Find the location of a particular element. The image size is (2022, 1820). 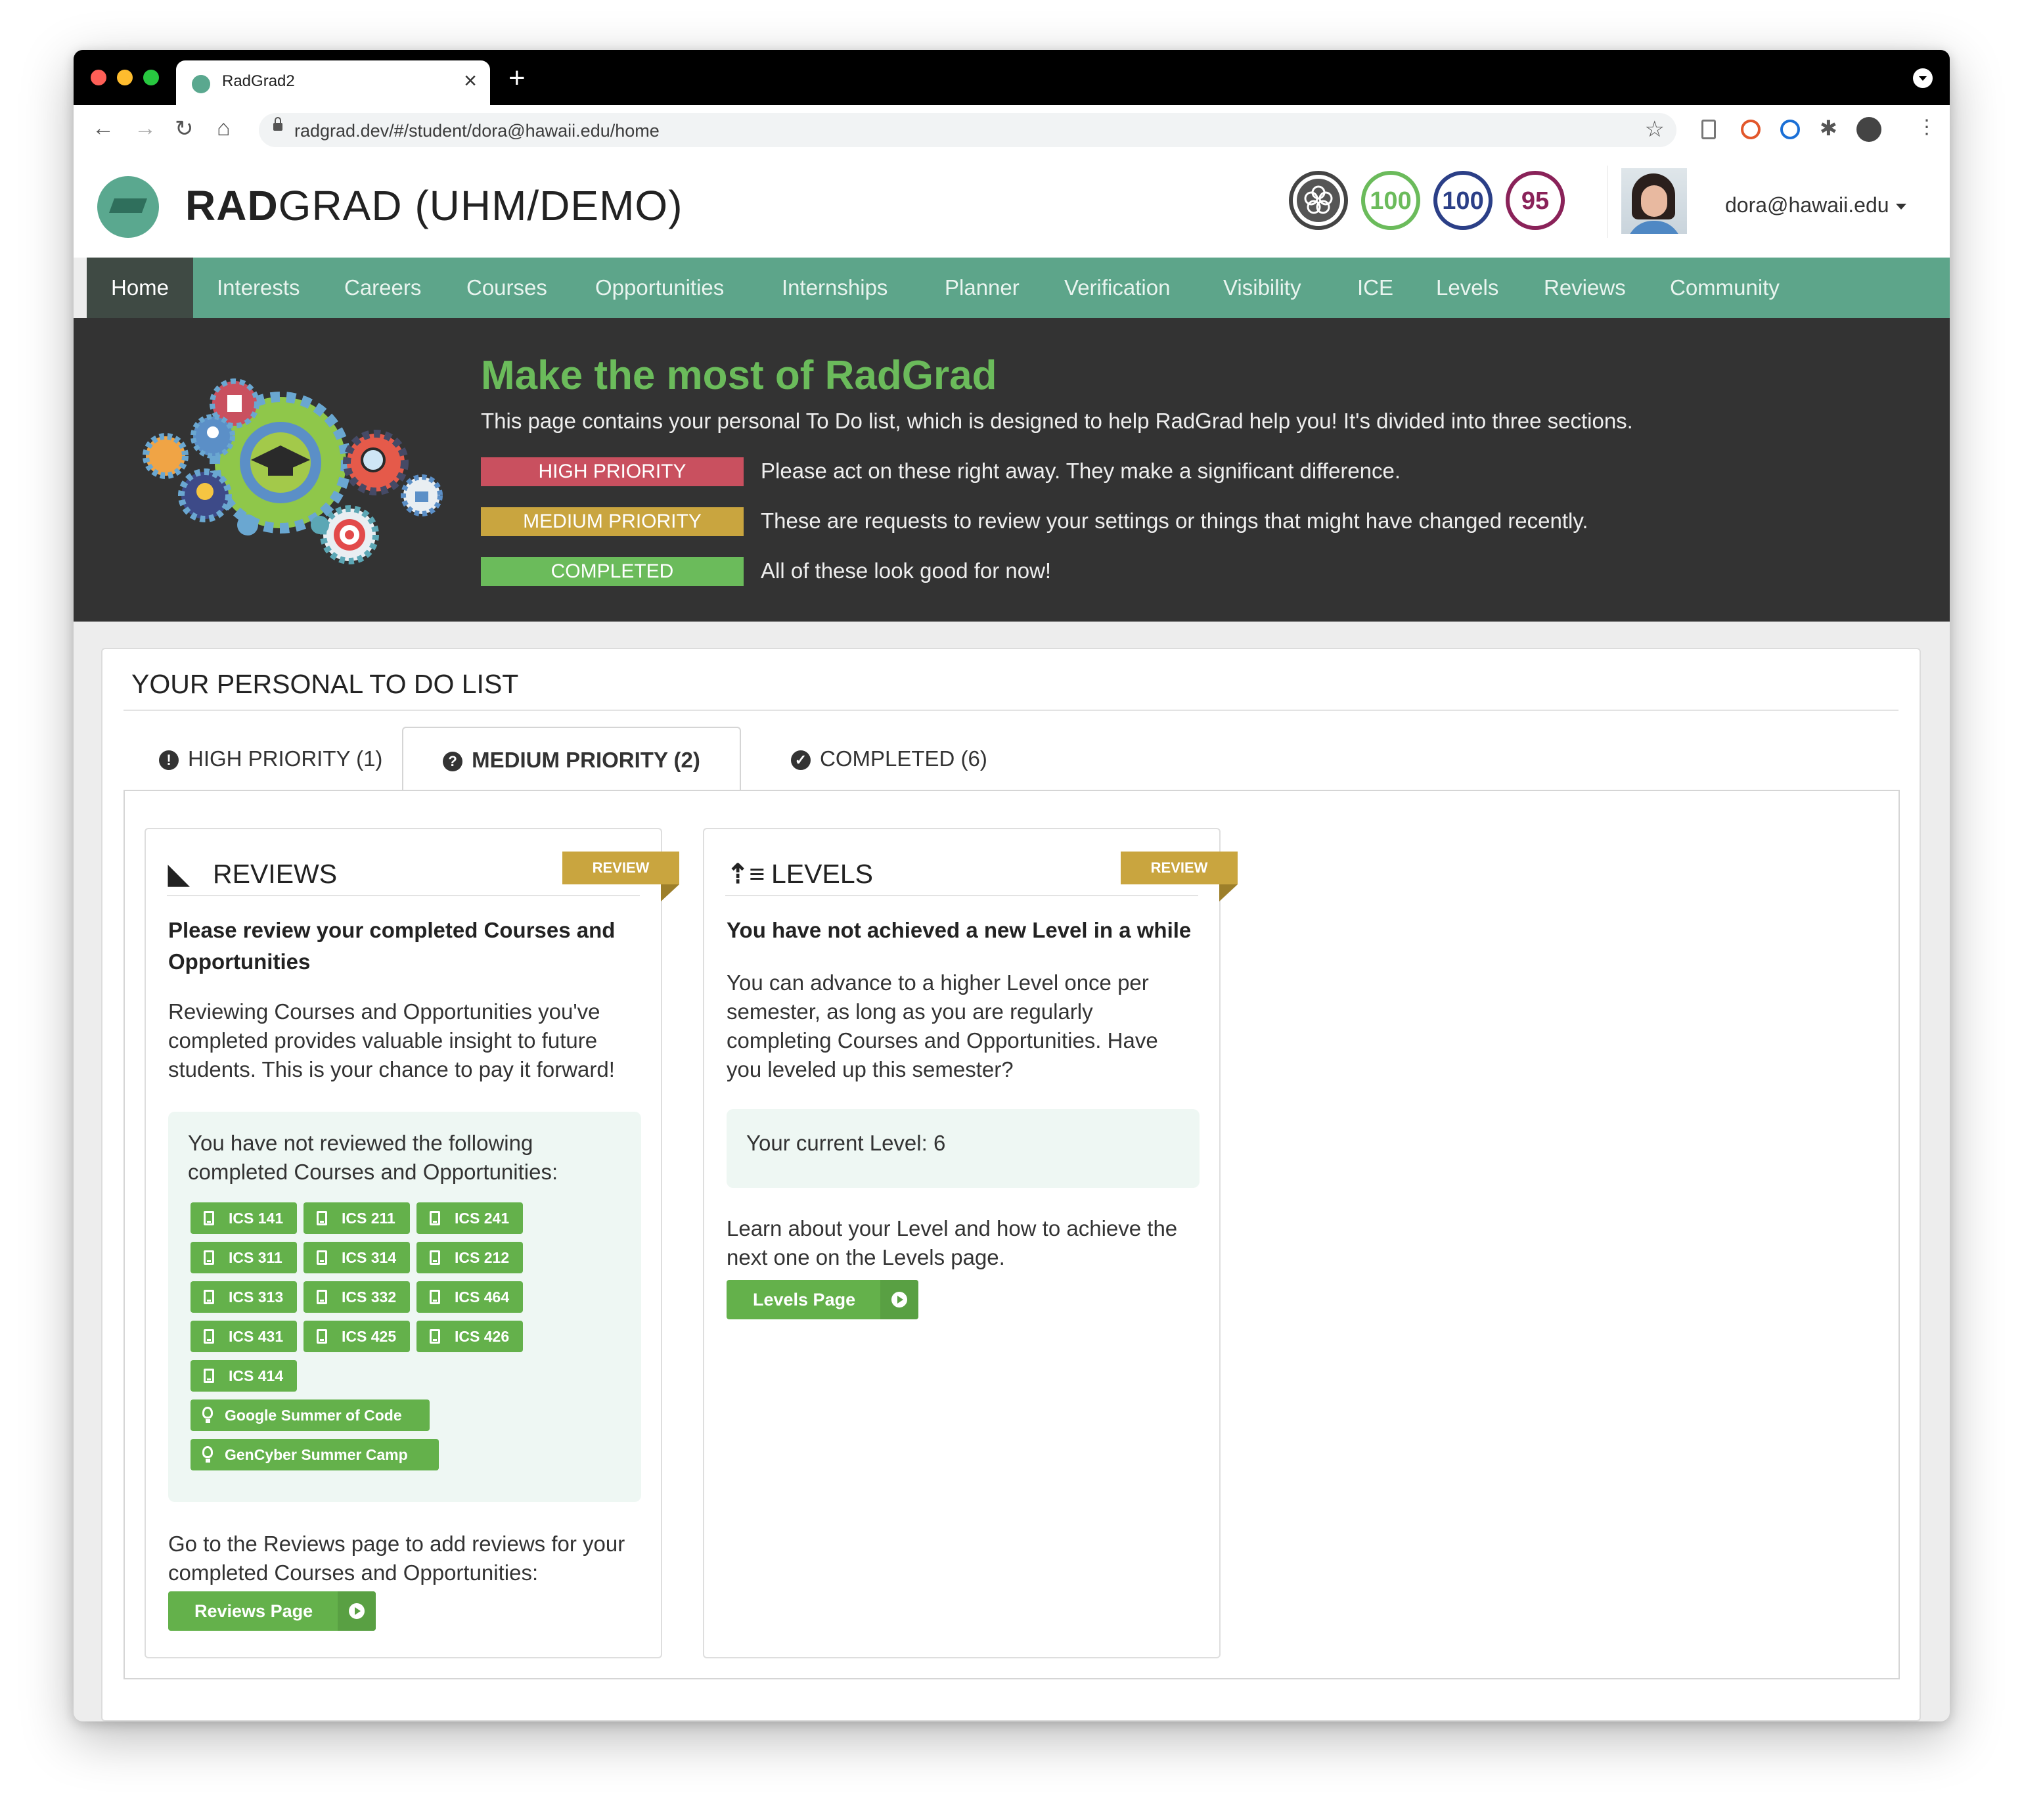

nav-visibility: Visibility is located at coordinates (1262, 288).